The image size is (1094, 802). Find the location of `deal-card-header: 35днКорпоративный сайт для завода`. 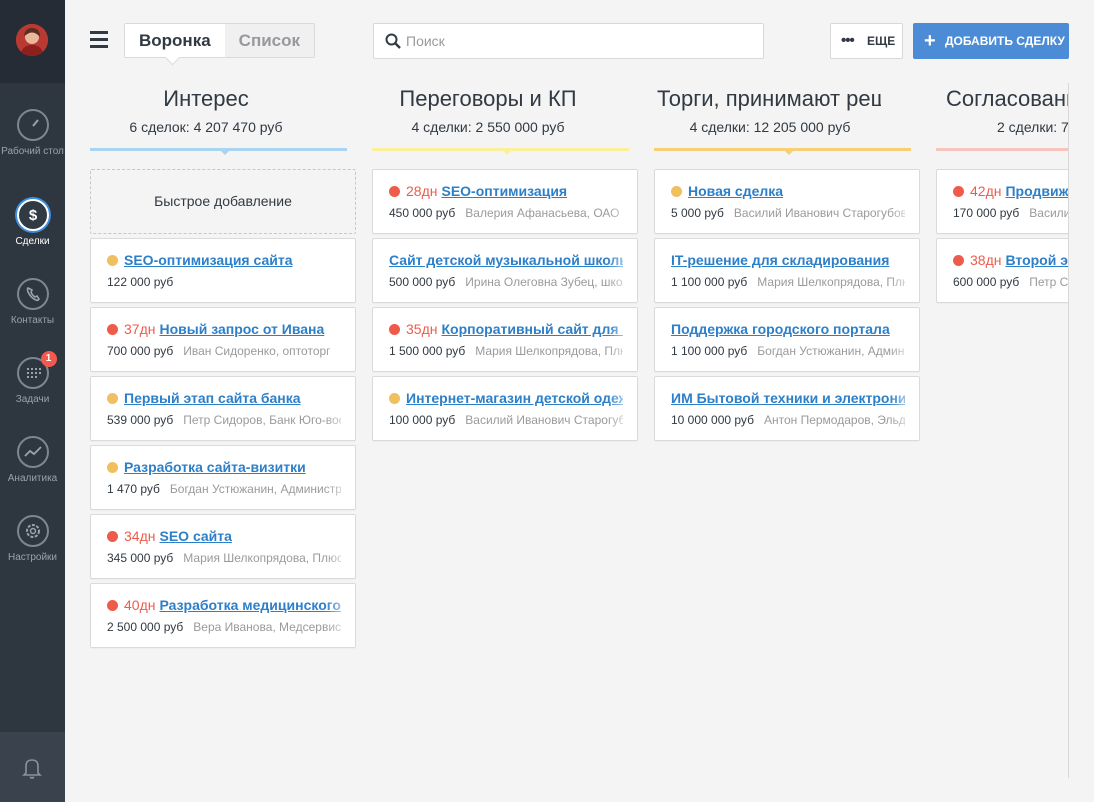

deal-card-header: 35днКорпоративный сайт для завода is located at coordinates (506, 329).